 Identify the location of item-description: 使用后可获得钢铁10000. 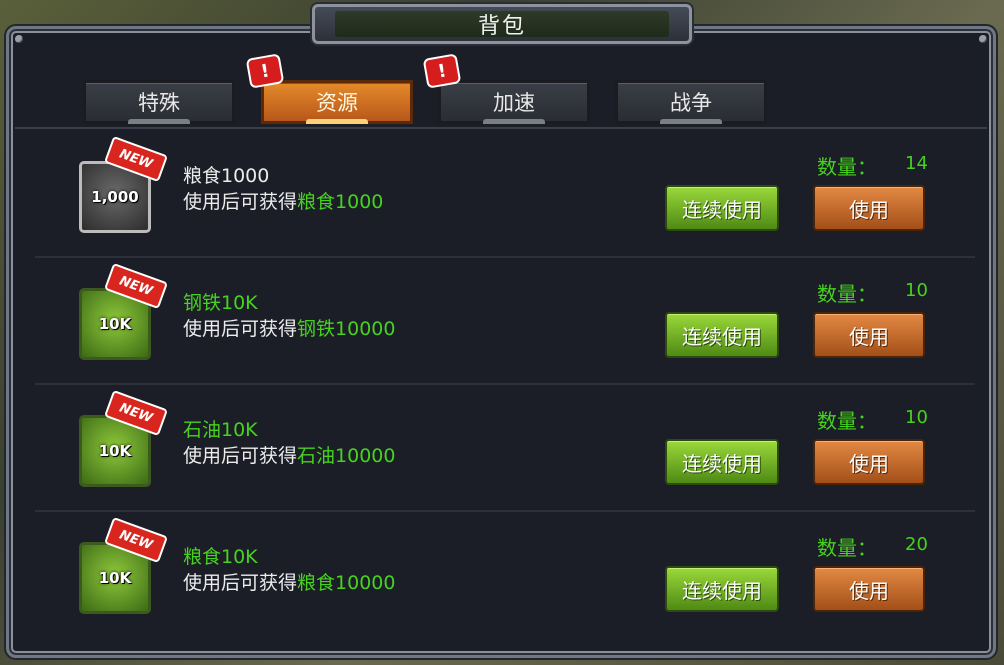
(289, 327).